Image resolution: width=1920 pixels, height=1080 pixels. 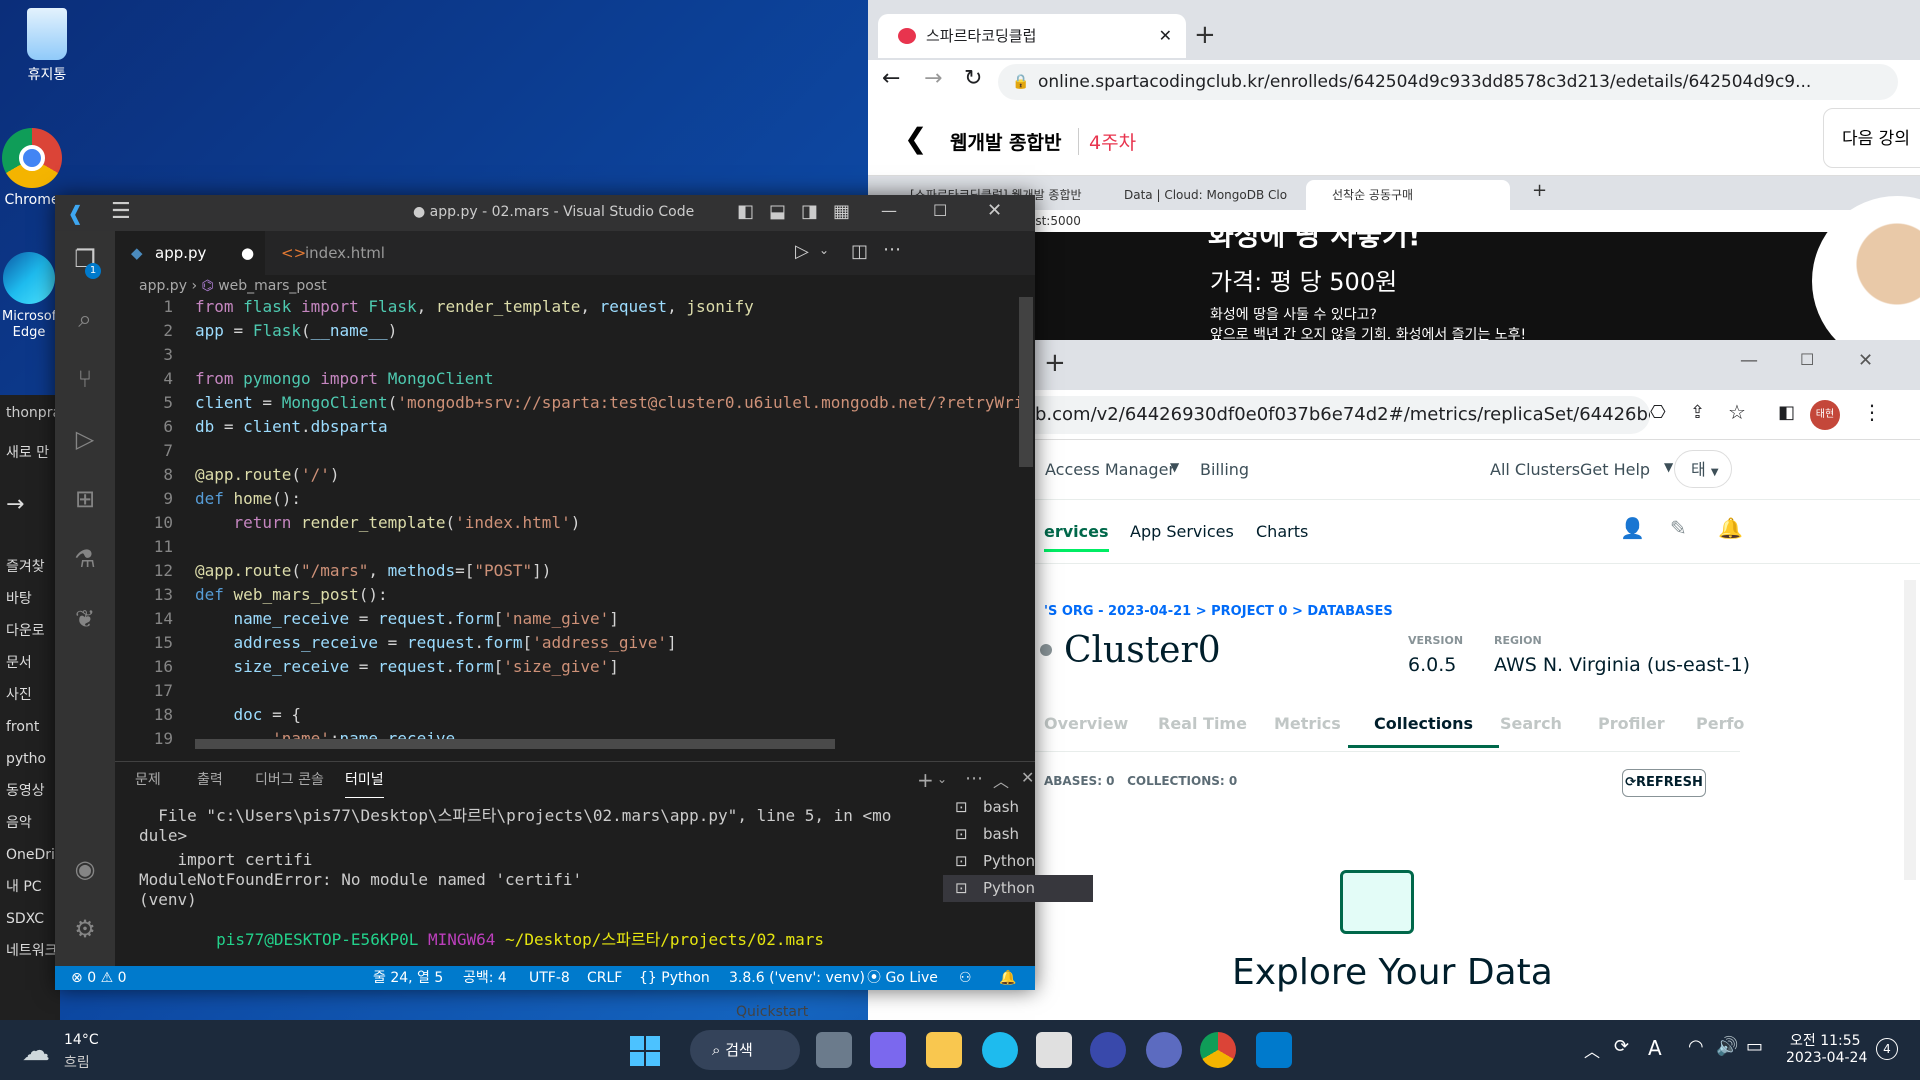 I want to click on chrome-icon, so click(x=1218, y=1050).